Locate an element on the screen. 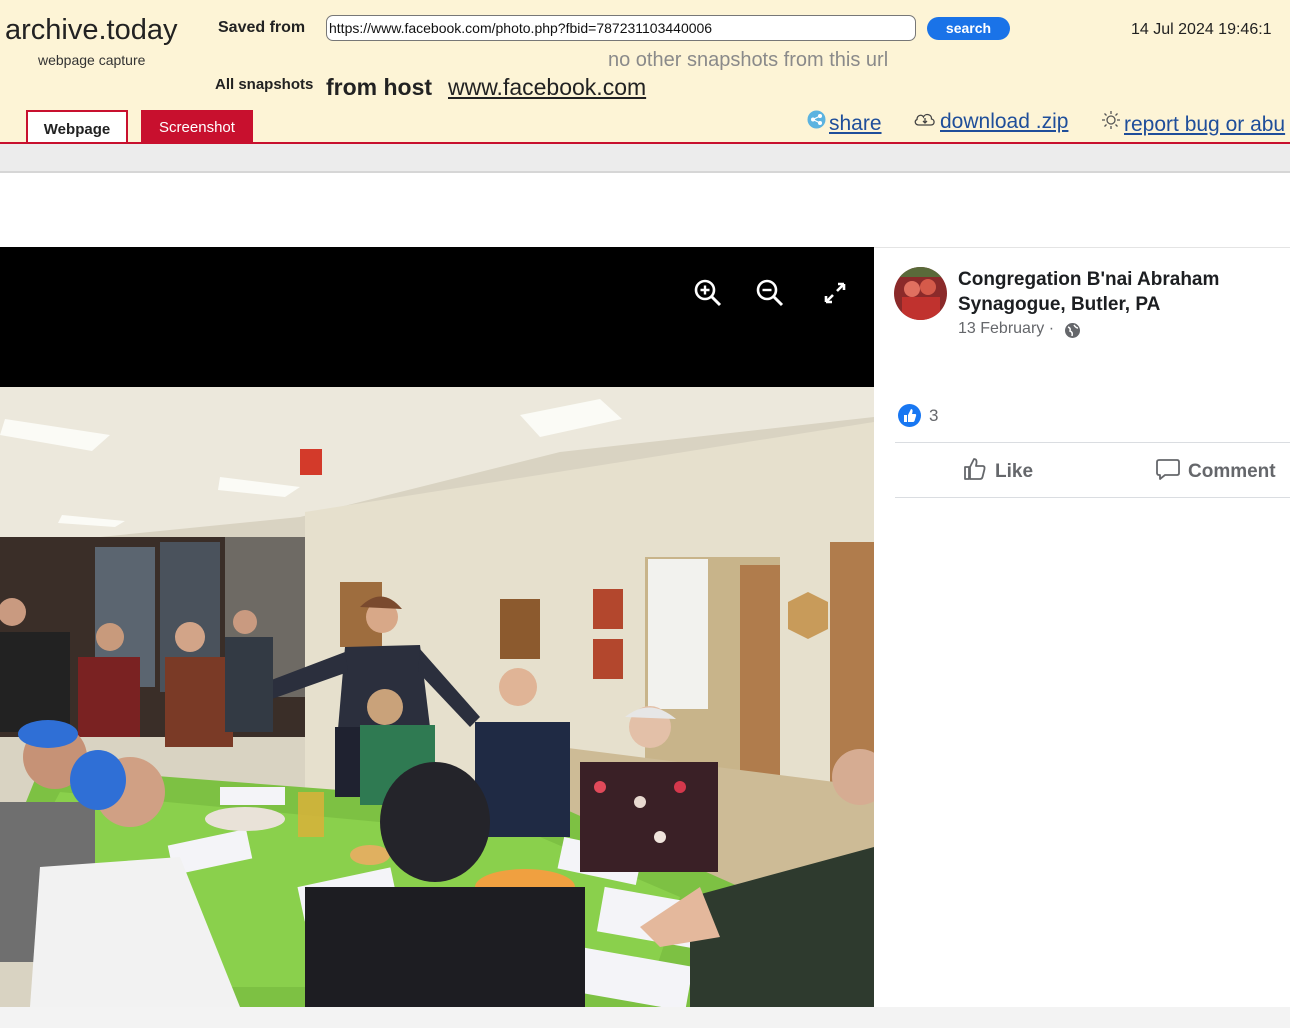 Image resolution: width=1290 pixels, height=1028 pixels. search-button: search is located at coordinates (968, 28).